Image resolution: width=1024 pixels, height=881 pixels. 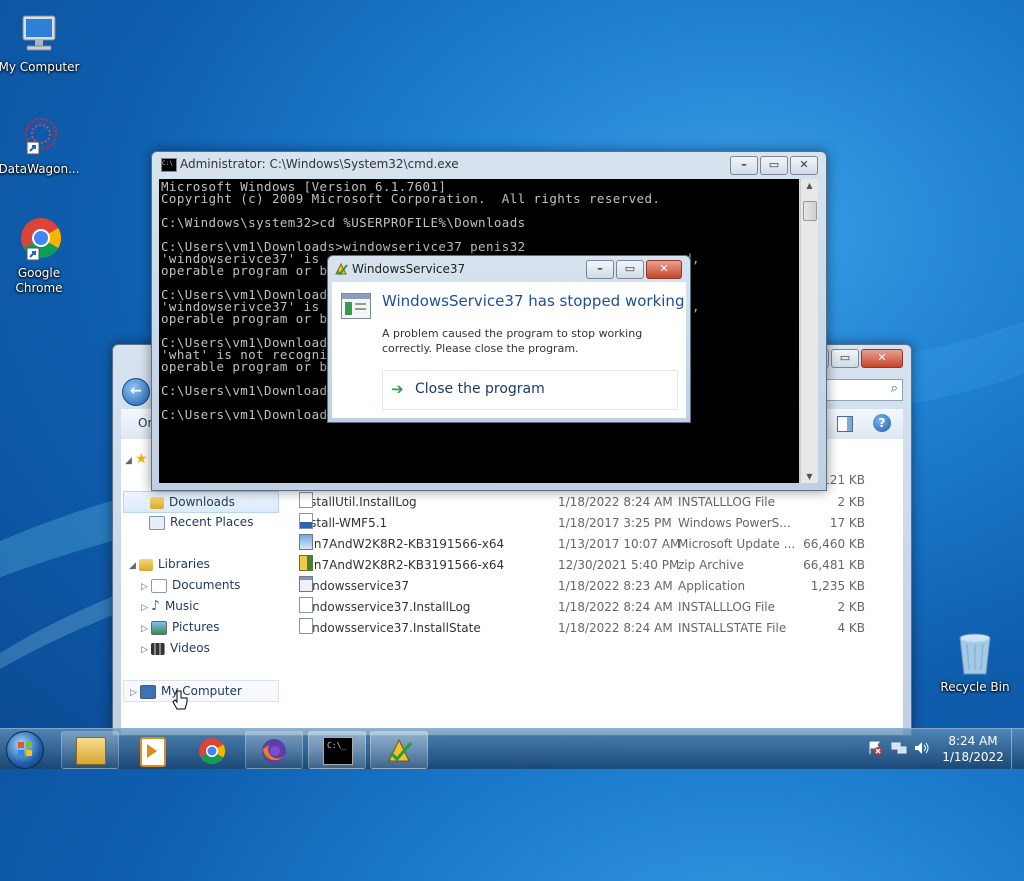 I want to click on file-type: zip Archive, so click(x=711, y=565).